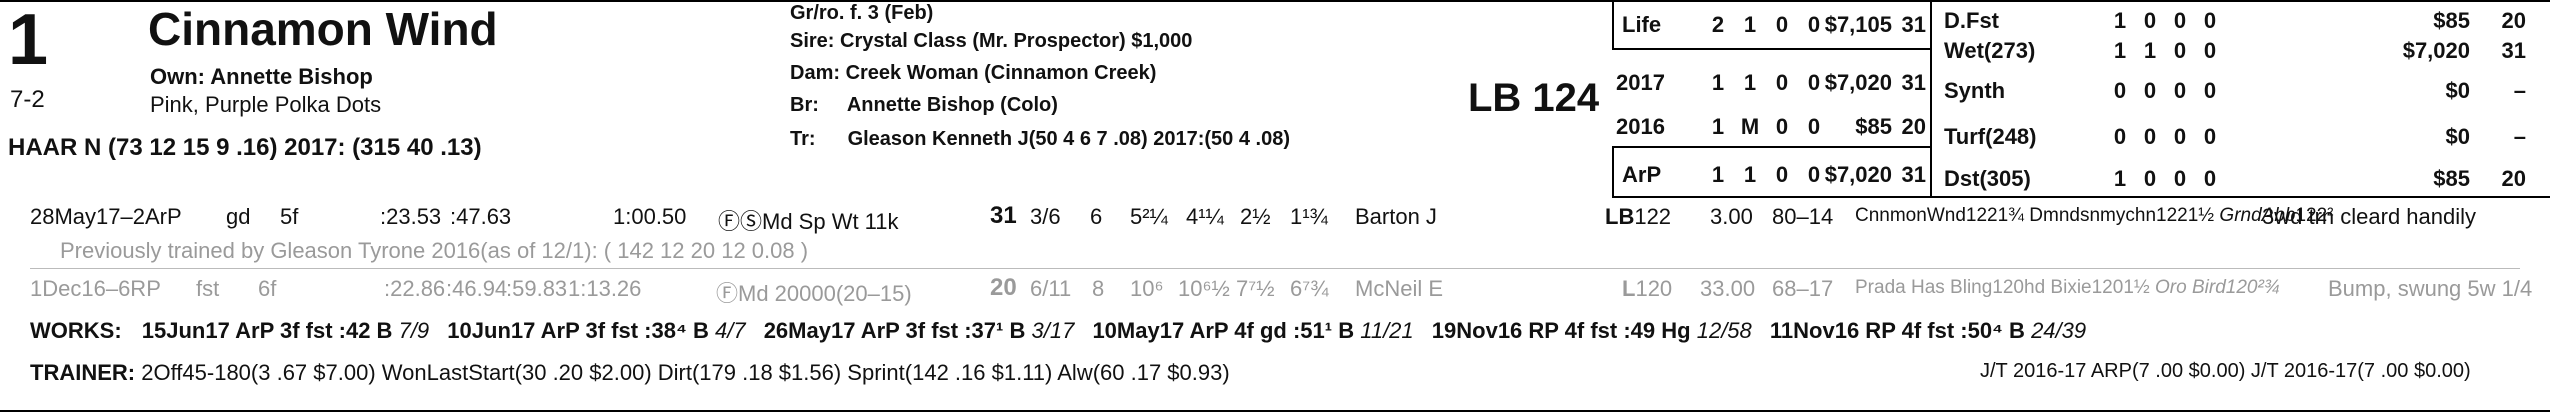 This screenshot has width=2550, height=420. I want to click on race2-call-1: 10⁶, so click(1147, 288).